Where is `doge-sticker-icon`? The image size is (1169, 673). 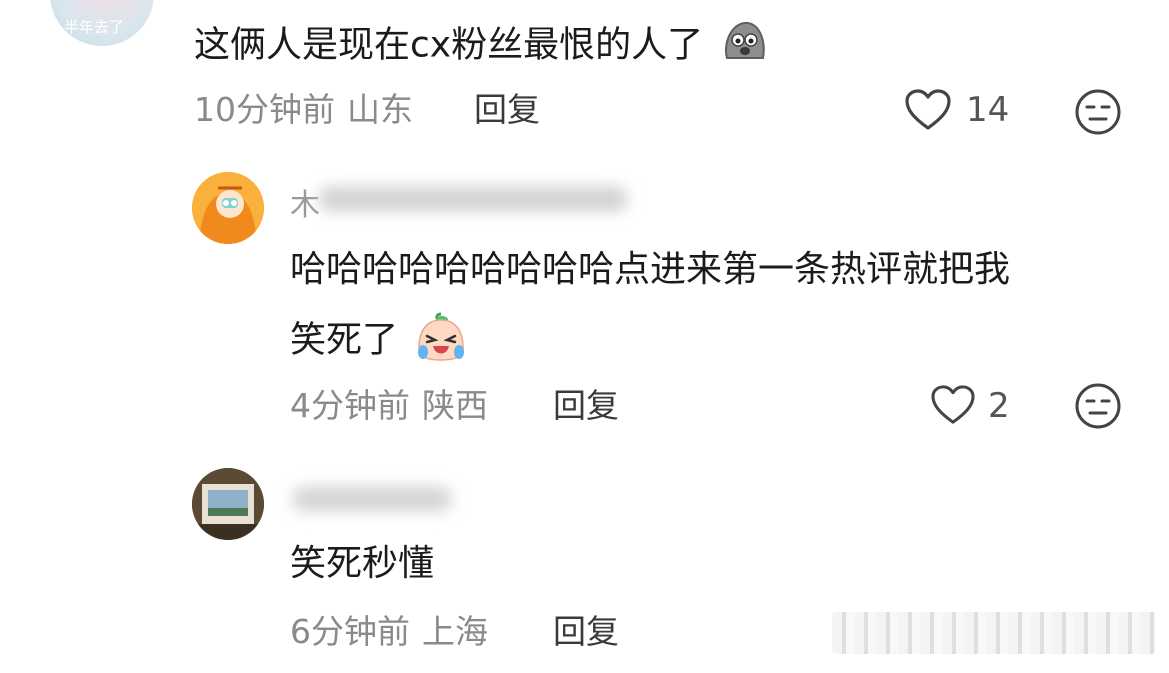
doge-sticker-icon is located at coordinates (744, 46).